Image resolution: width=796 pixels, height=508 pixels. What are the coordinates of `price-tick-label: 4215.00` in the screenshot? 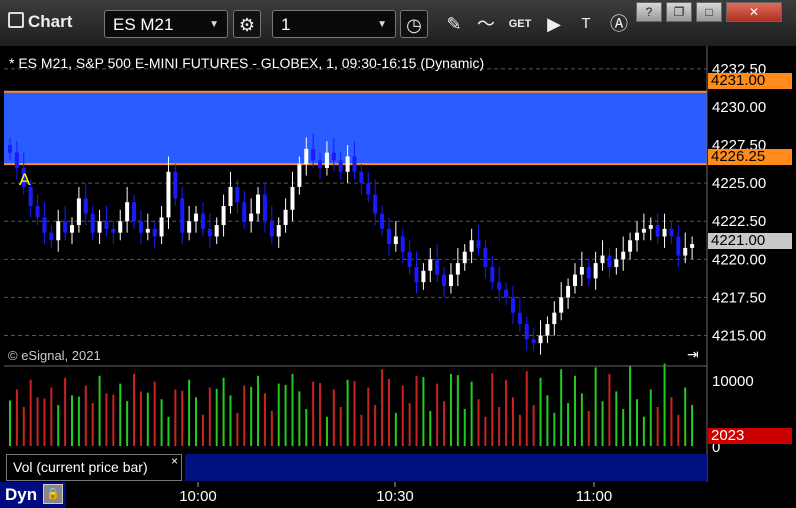 It's located at (739, 336).